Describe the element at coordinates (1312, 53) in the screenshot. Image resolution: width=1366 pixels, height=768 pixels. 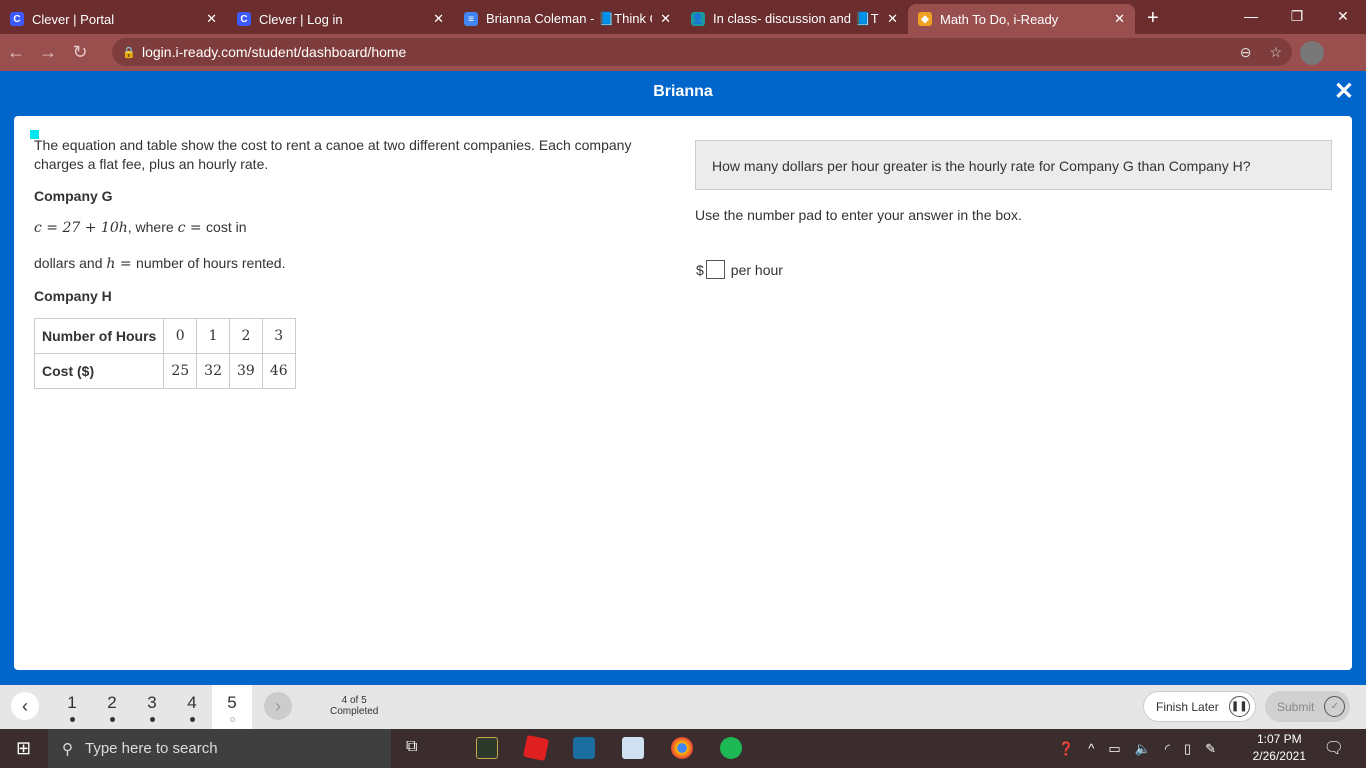
I see `profile-avatar` at that location.